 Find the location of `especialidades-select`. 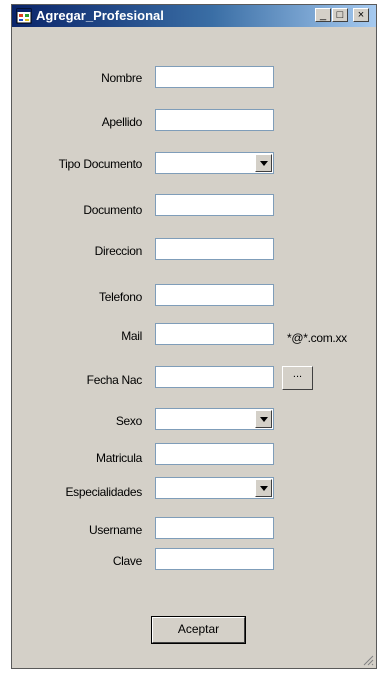

especialidades-select is located at coordinates (214, 488).